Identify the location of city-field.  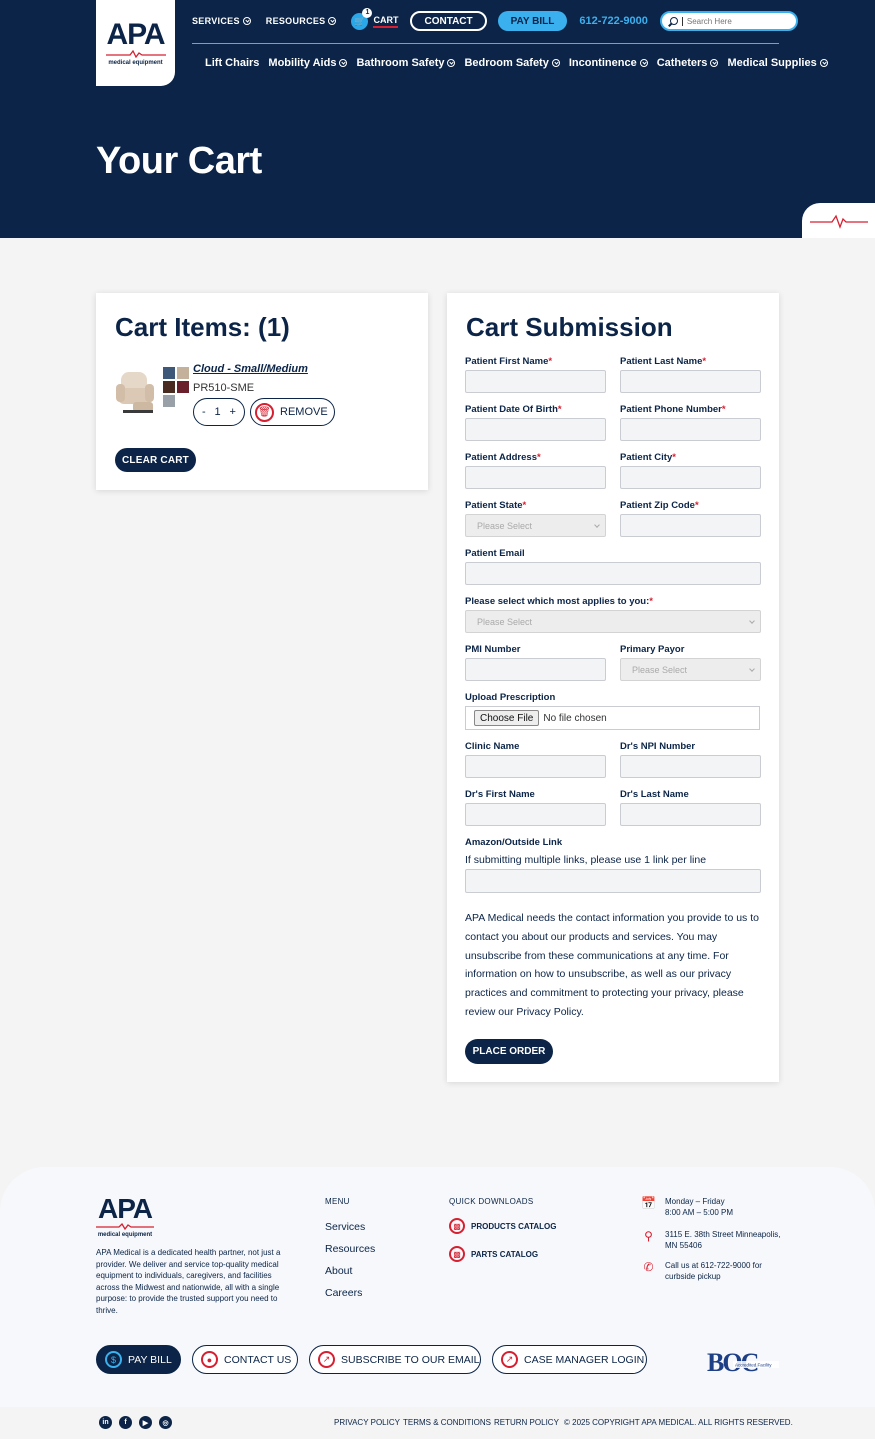
(690, 477).